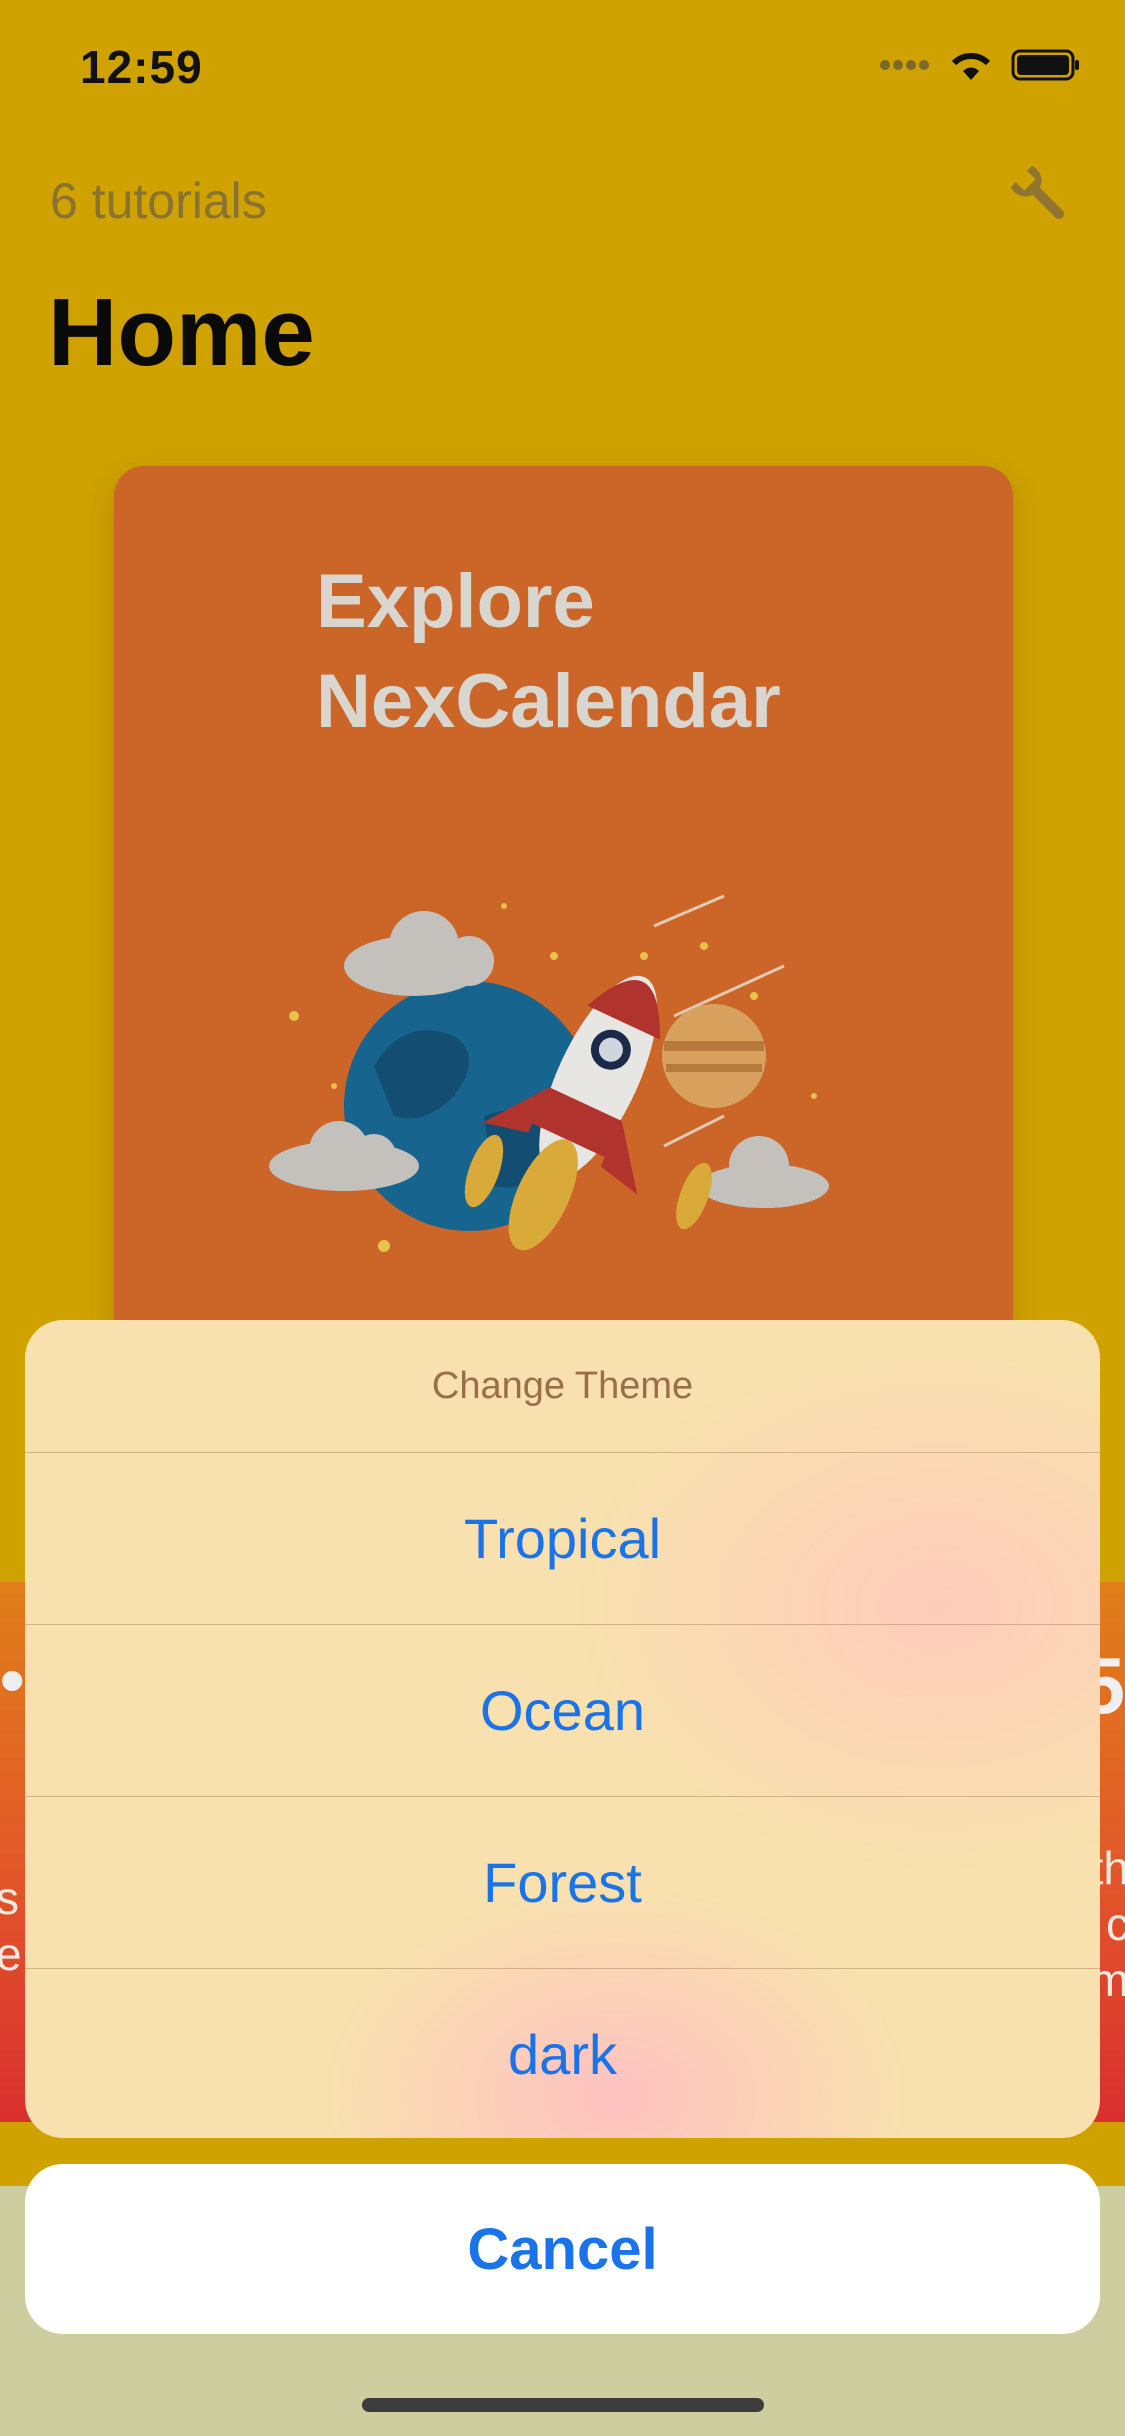  What do you see at coordinates (562, 2053) in the screenshot?
I see `theme-option-dark: dark` at bounding box center [562, 2053].